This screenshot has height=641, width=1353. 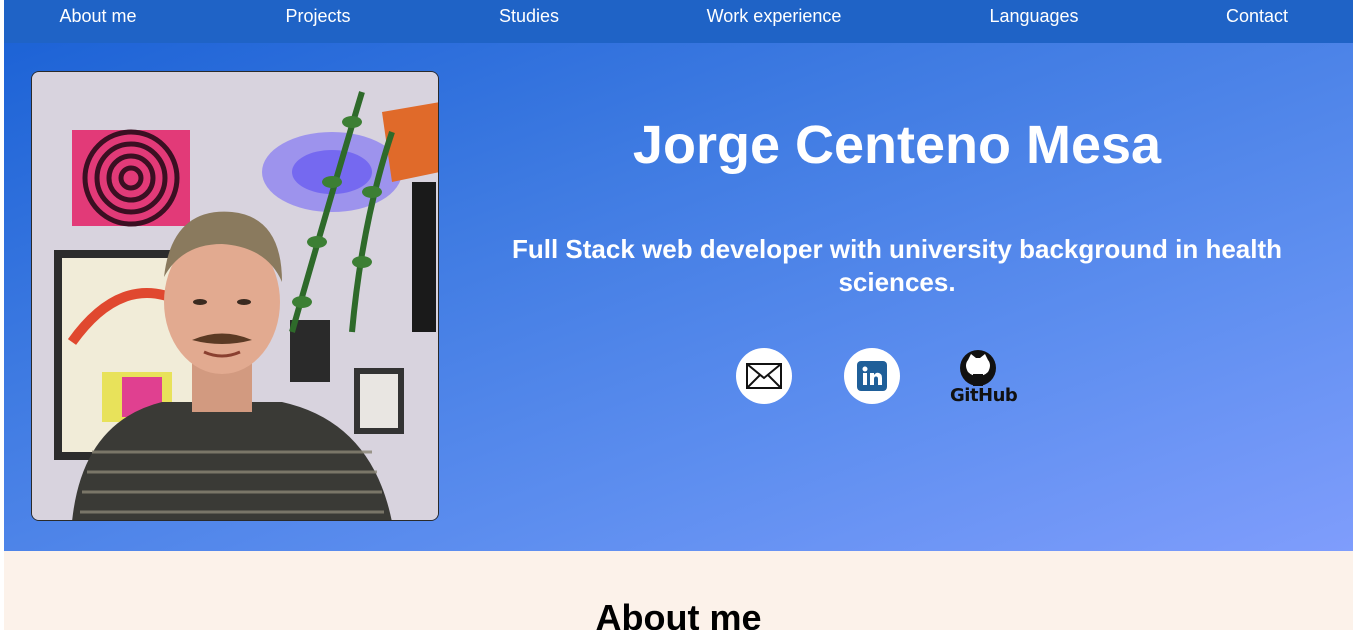 I want to click on nav-link-studies: Studies, so click(x=529, y=16).